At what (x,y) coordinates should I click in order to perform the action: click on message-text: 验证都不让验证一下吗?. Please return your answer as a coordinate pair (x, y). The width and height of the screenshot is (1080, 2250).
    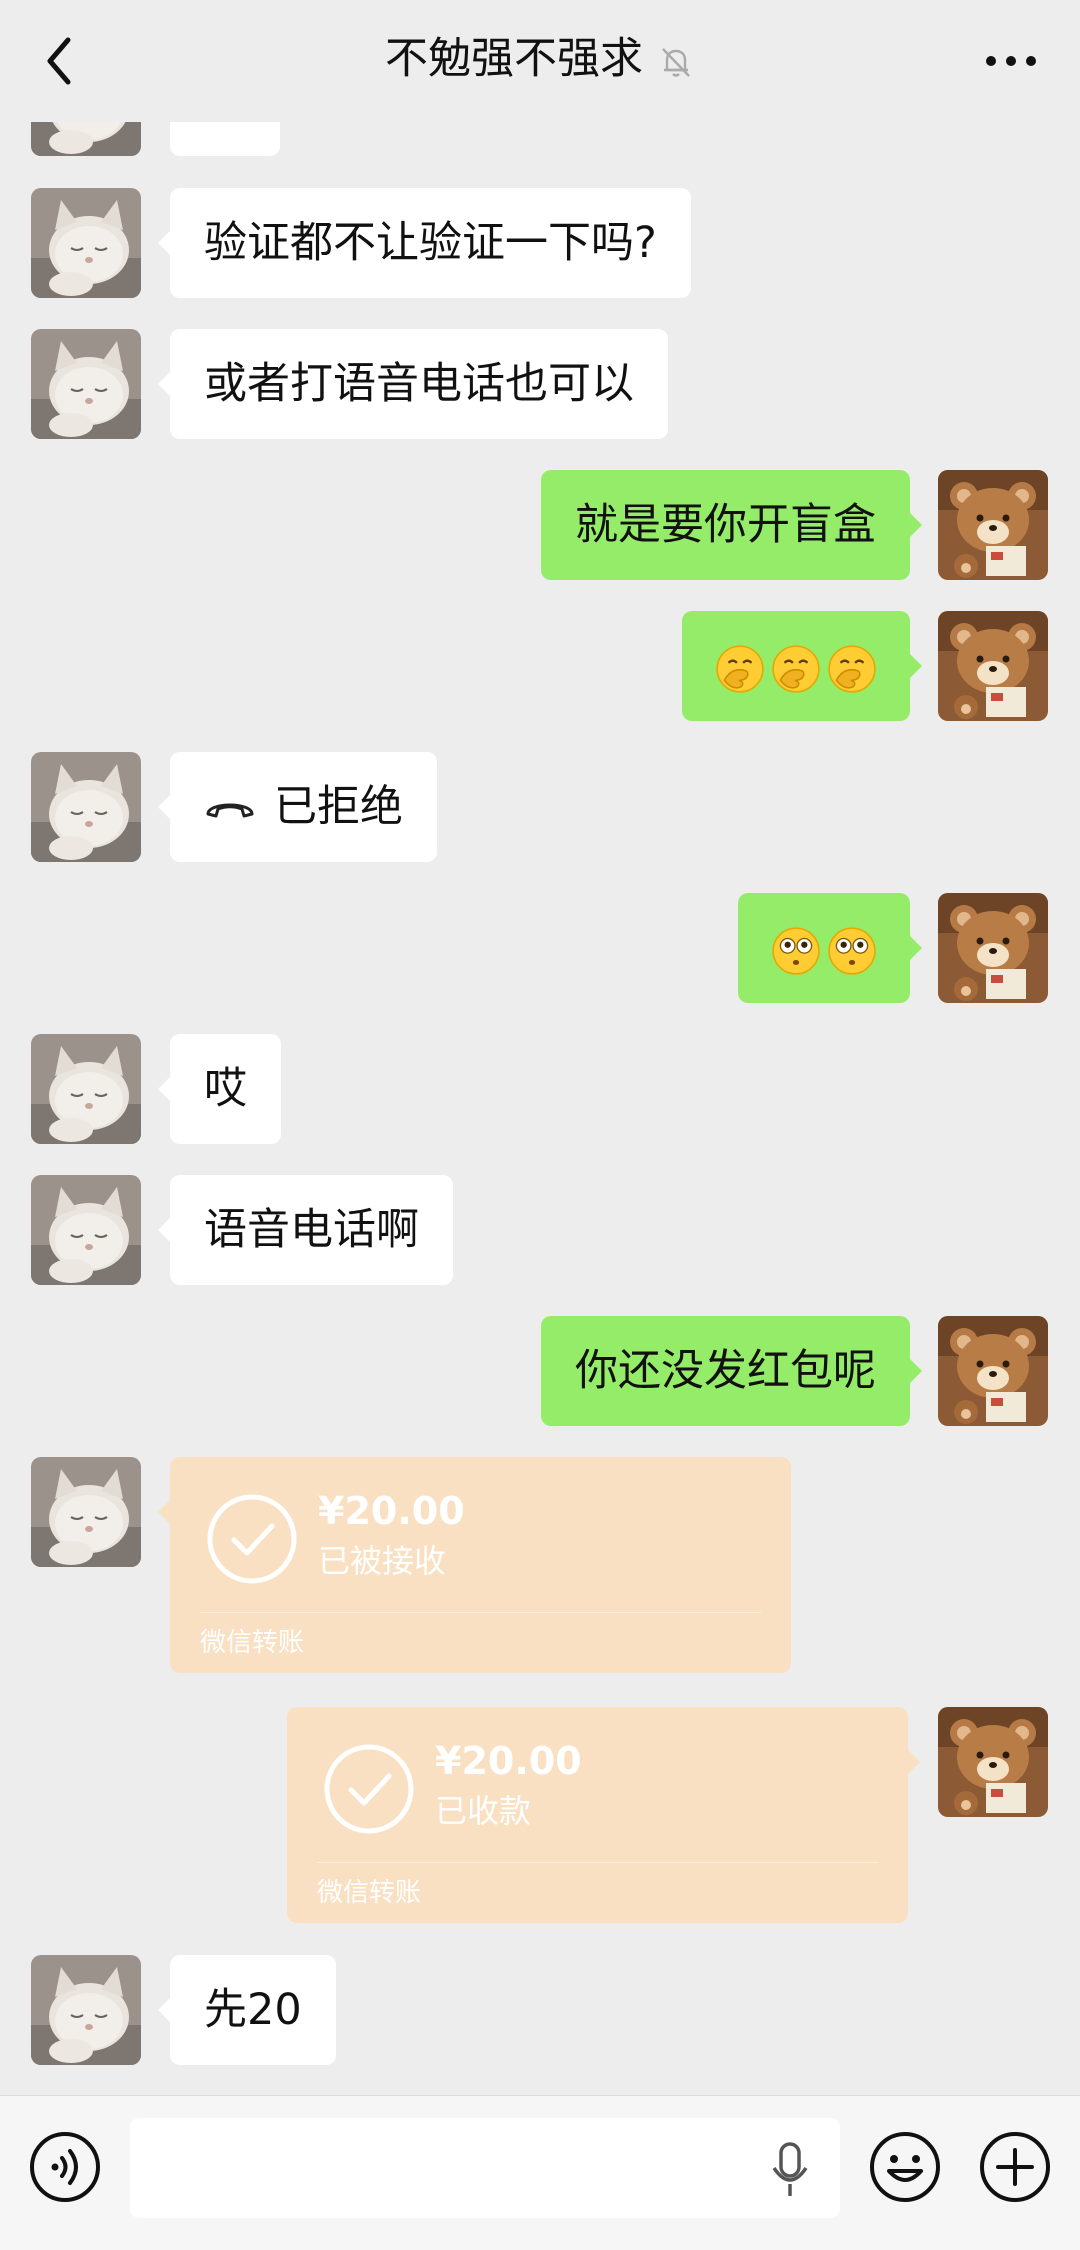
    Looking at the image, I should click on (430, 243).